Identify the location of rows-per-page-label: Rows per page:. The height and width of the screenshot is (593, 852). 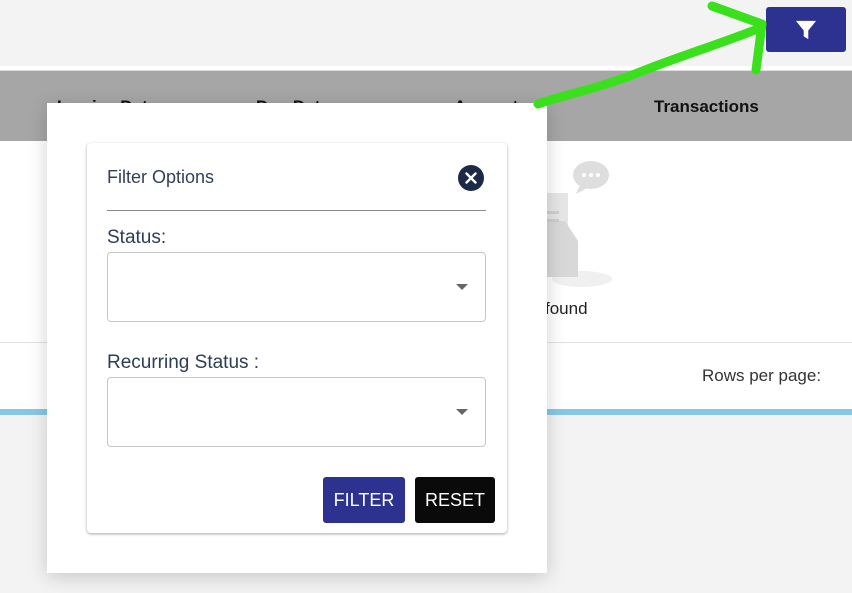
(762, 375).